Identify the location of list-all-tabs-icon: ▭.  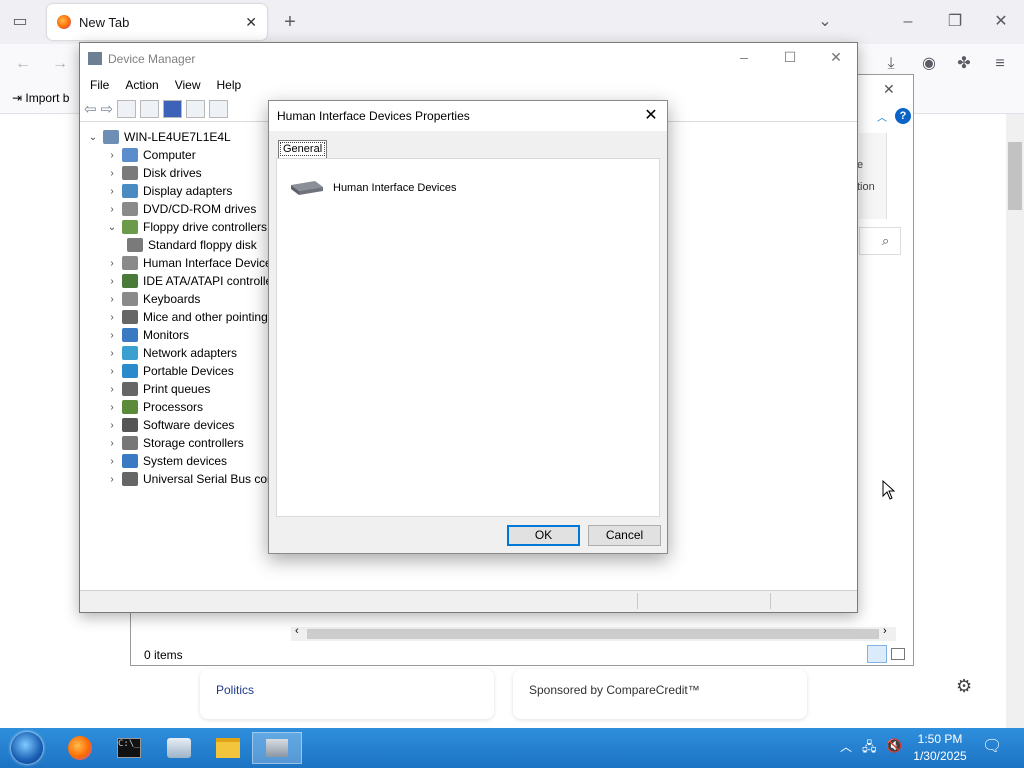
(20, 22).